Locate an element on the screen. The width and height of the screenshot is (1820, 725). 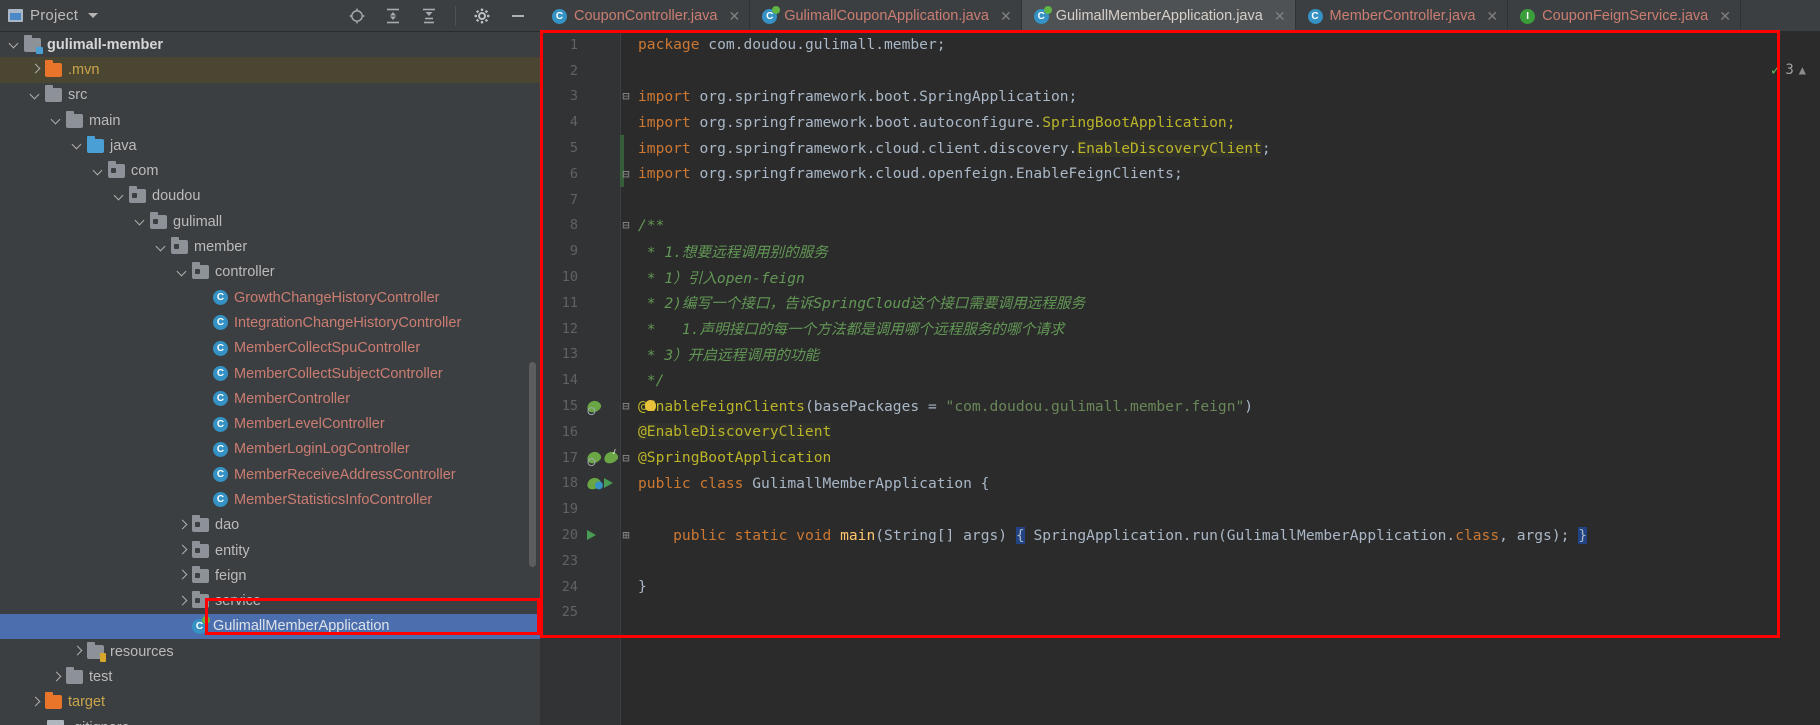
editor-tab: C GulimallCouponApplication.java ✕ is located at coordinates (886, 15).